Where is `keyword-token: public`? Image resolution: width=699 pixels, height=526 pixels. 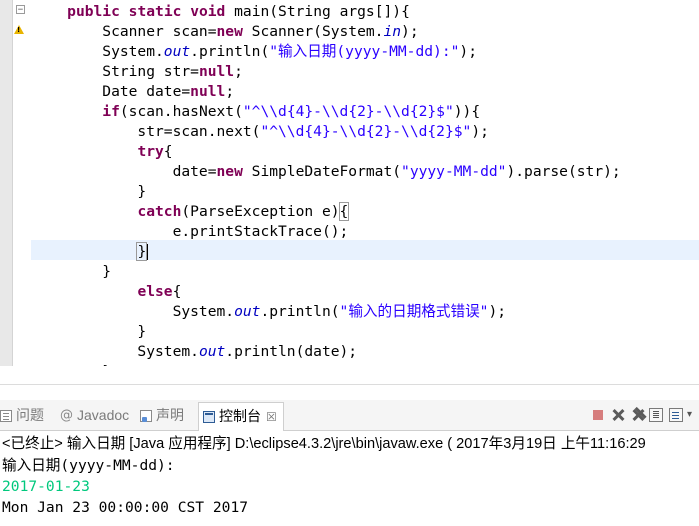
keyword-token: public is located at coordinates (93, 11).